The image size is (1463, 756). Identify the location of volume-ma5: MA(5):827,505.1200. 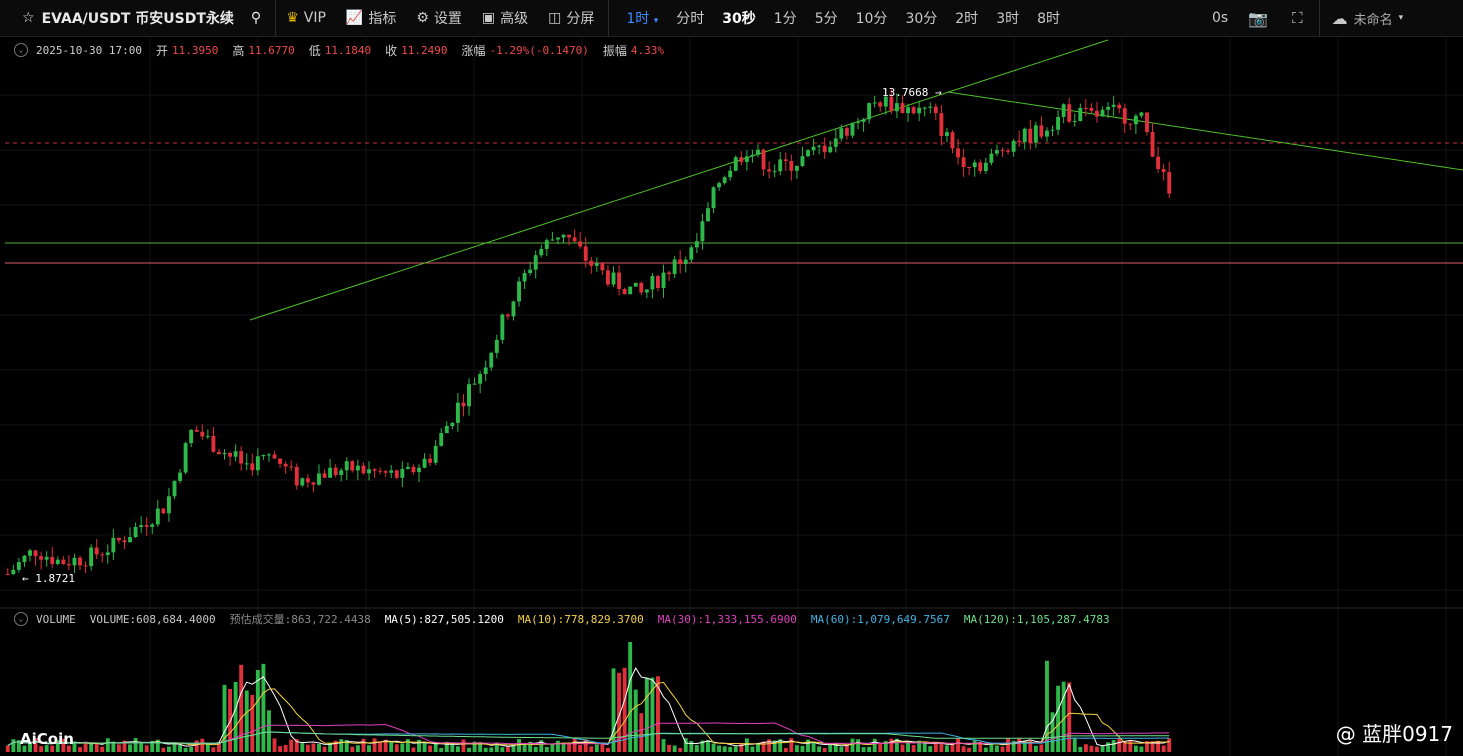
(444, 619).